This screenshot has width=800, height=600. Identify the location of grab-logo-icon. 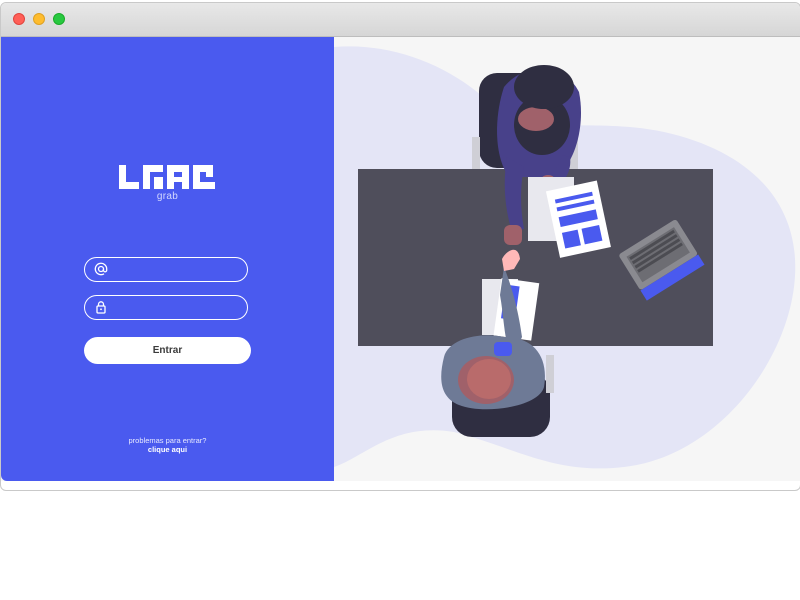
(166, 177).